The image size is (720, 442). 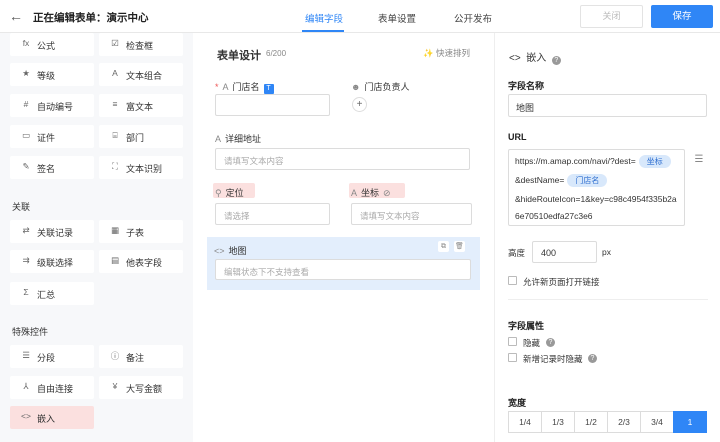 I want to click on control-section: ☰ 分段, so click(x=52, y=356).